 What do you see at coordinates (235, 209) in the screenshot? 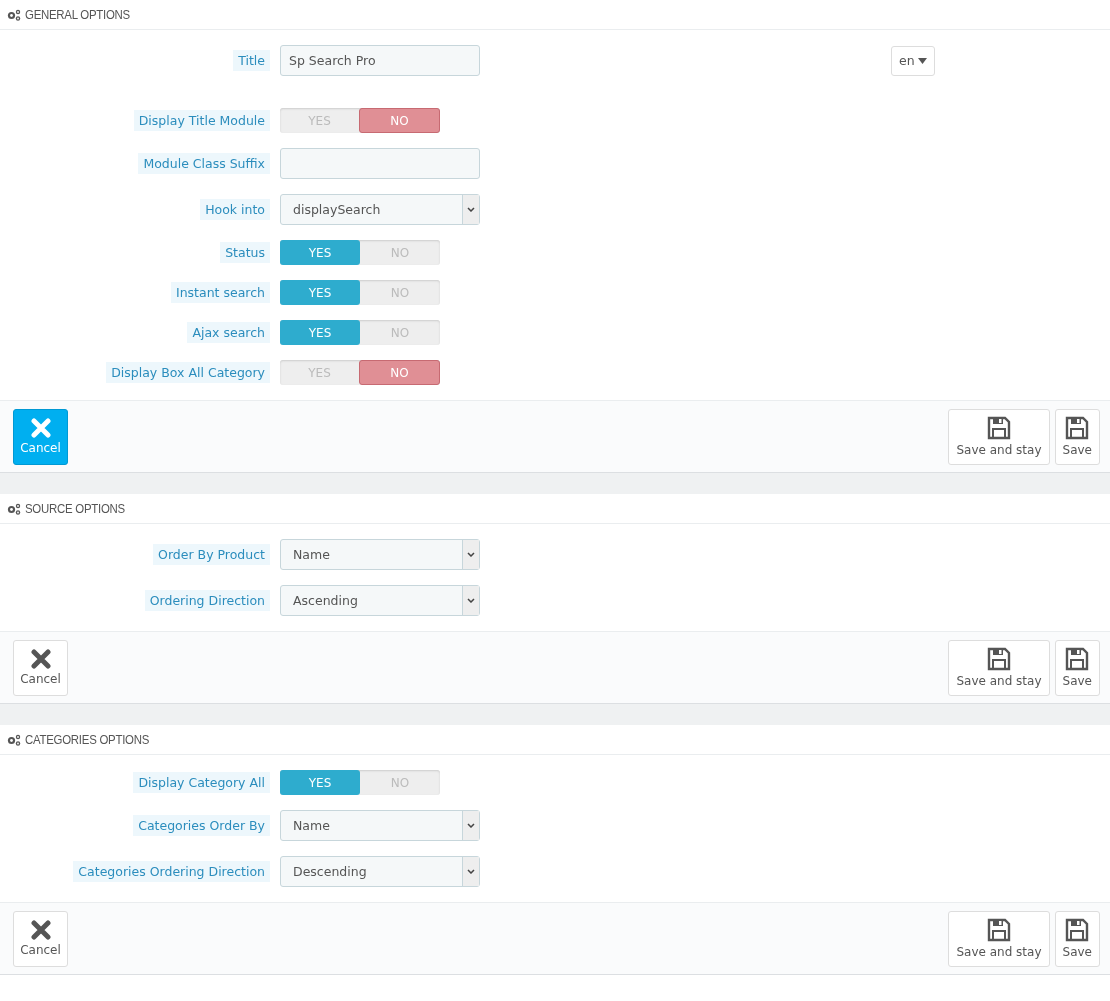
I see `field-label: Hook into` at bounding box center [235, 209].